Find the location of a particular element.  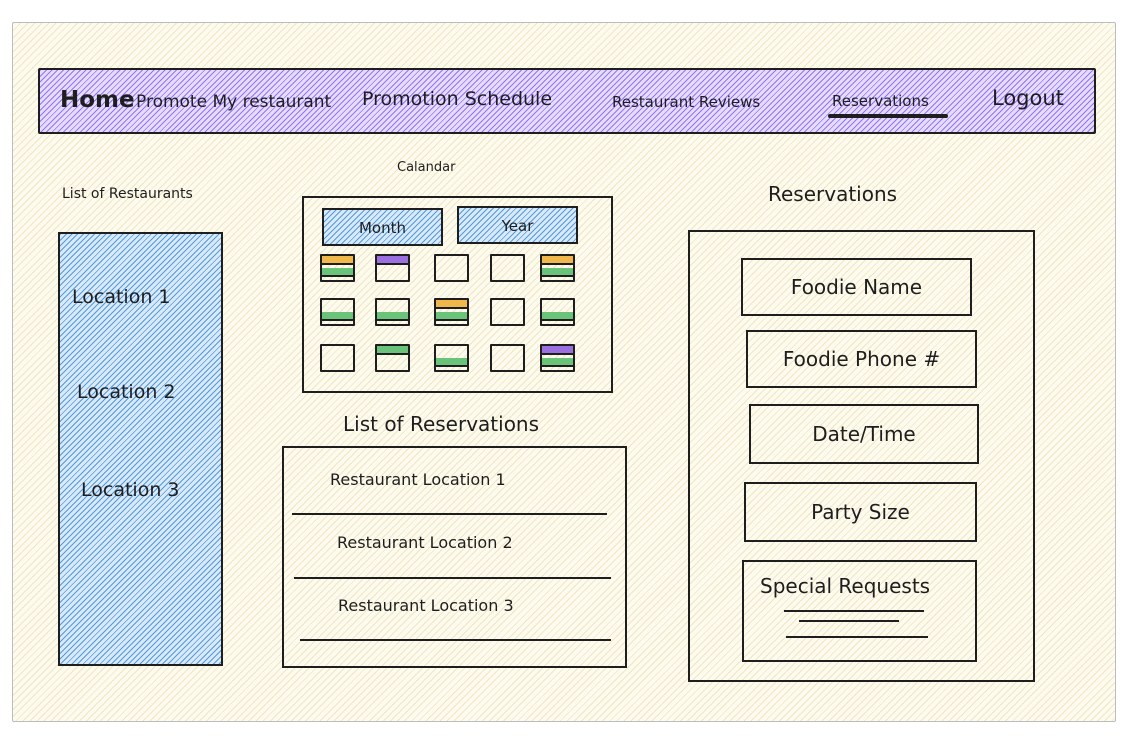

foodie-phone-field: Foodie Phone # is located at coordinates (861, 359).